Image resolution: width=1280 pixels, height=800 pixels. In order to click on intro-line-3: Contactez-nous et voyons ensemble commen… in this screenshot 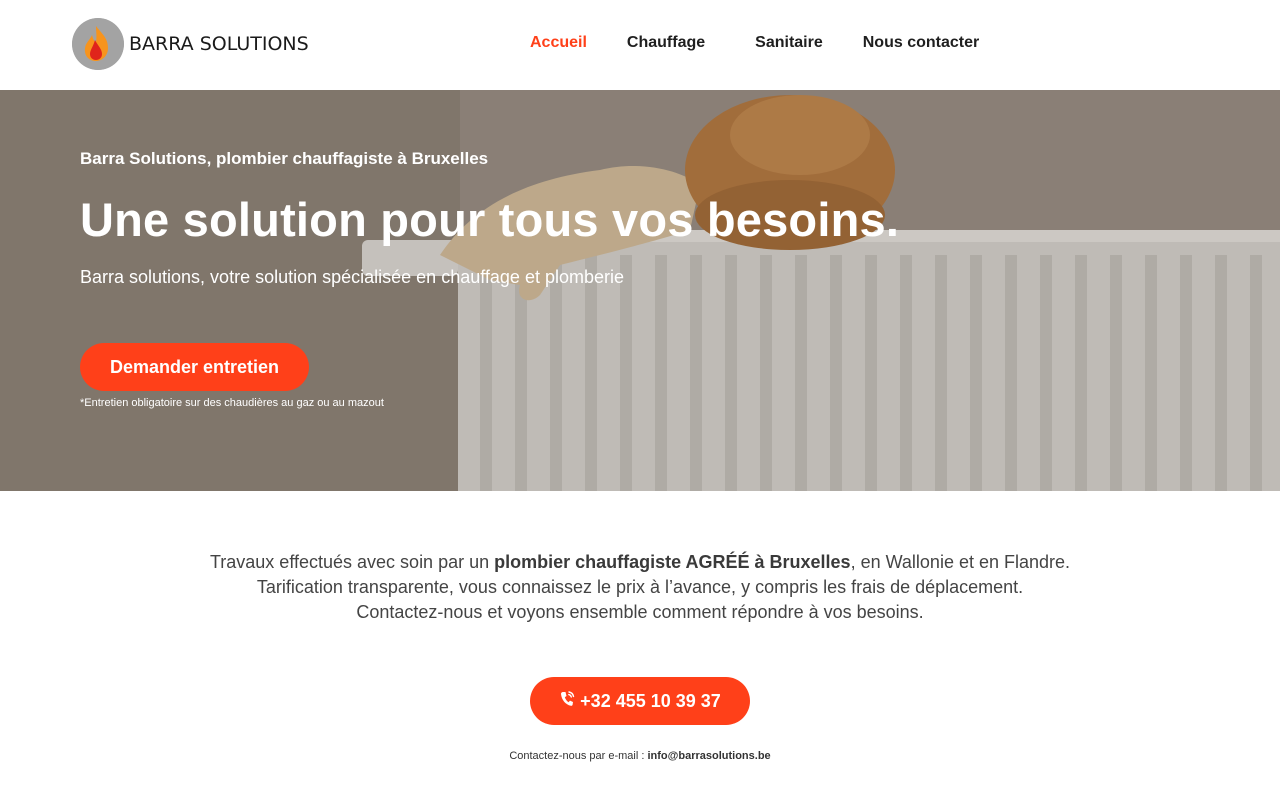, I will do `click(640, 612)`.